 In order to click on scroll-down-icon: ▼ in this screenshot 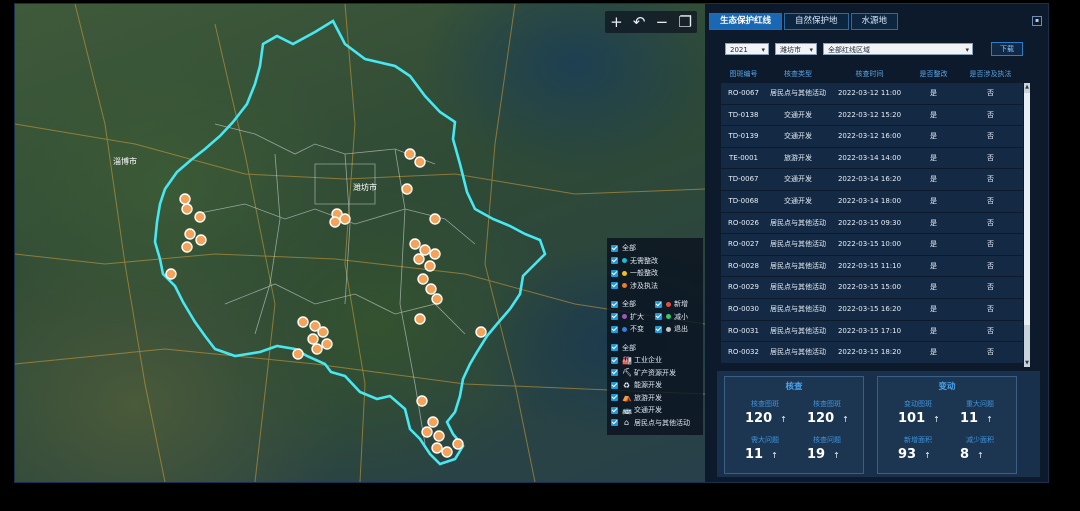, I will do `click(1027, 363)`.